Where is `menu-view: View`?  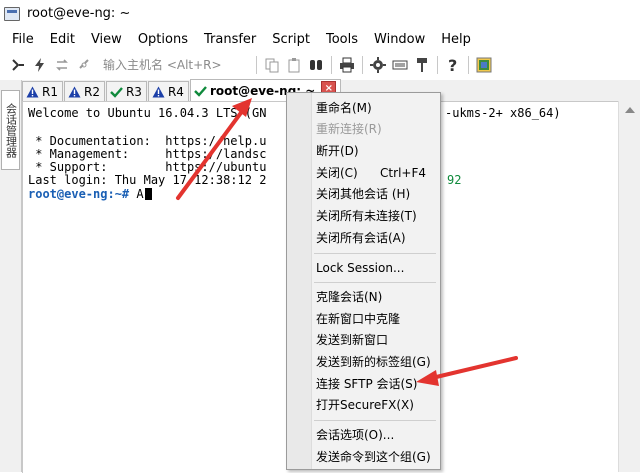
menu-view: View is located at coordinates (106, 39).